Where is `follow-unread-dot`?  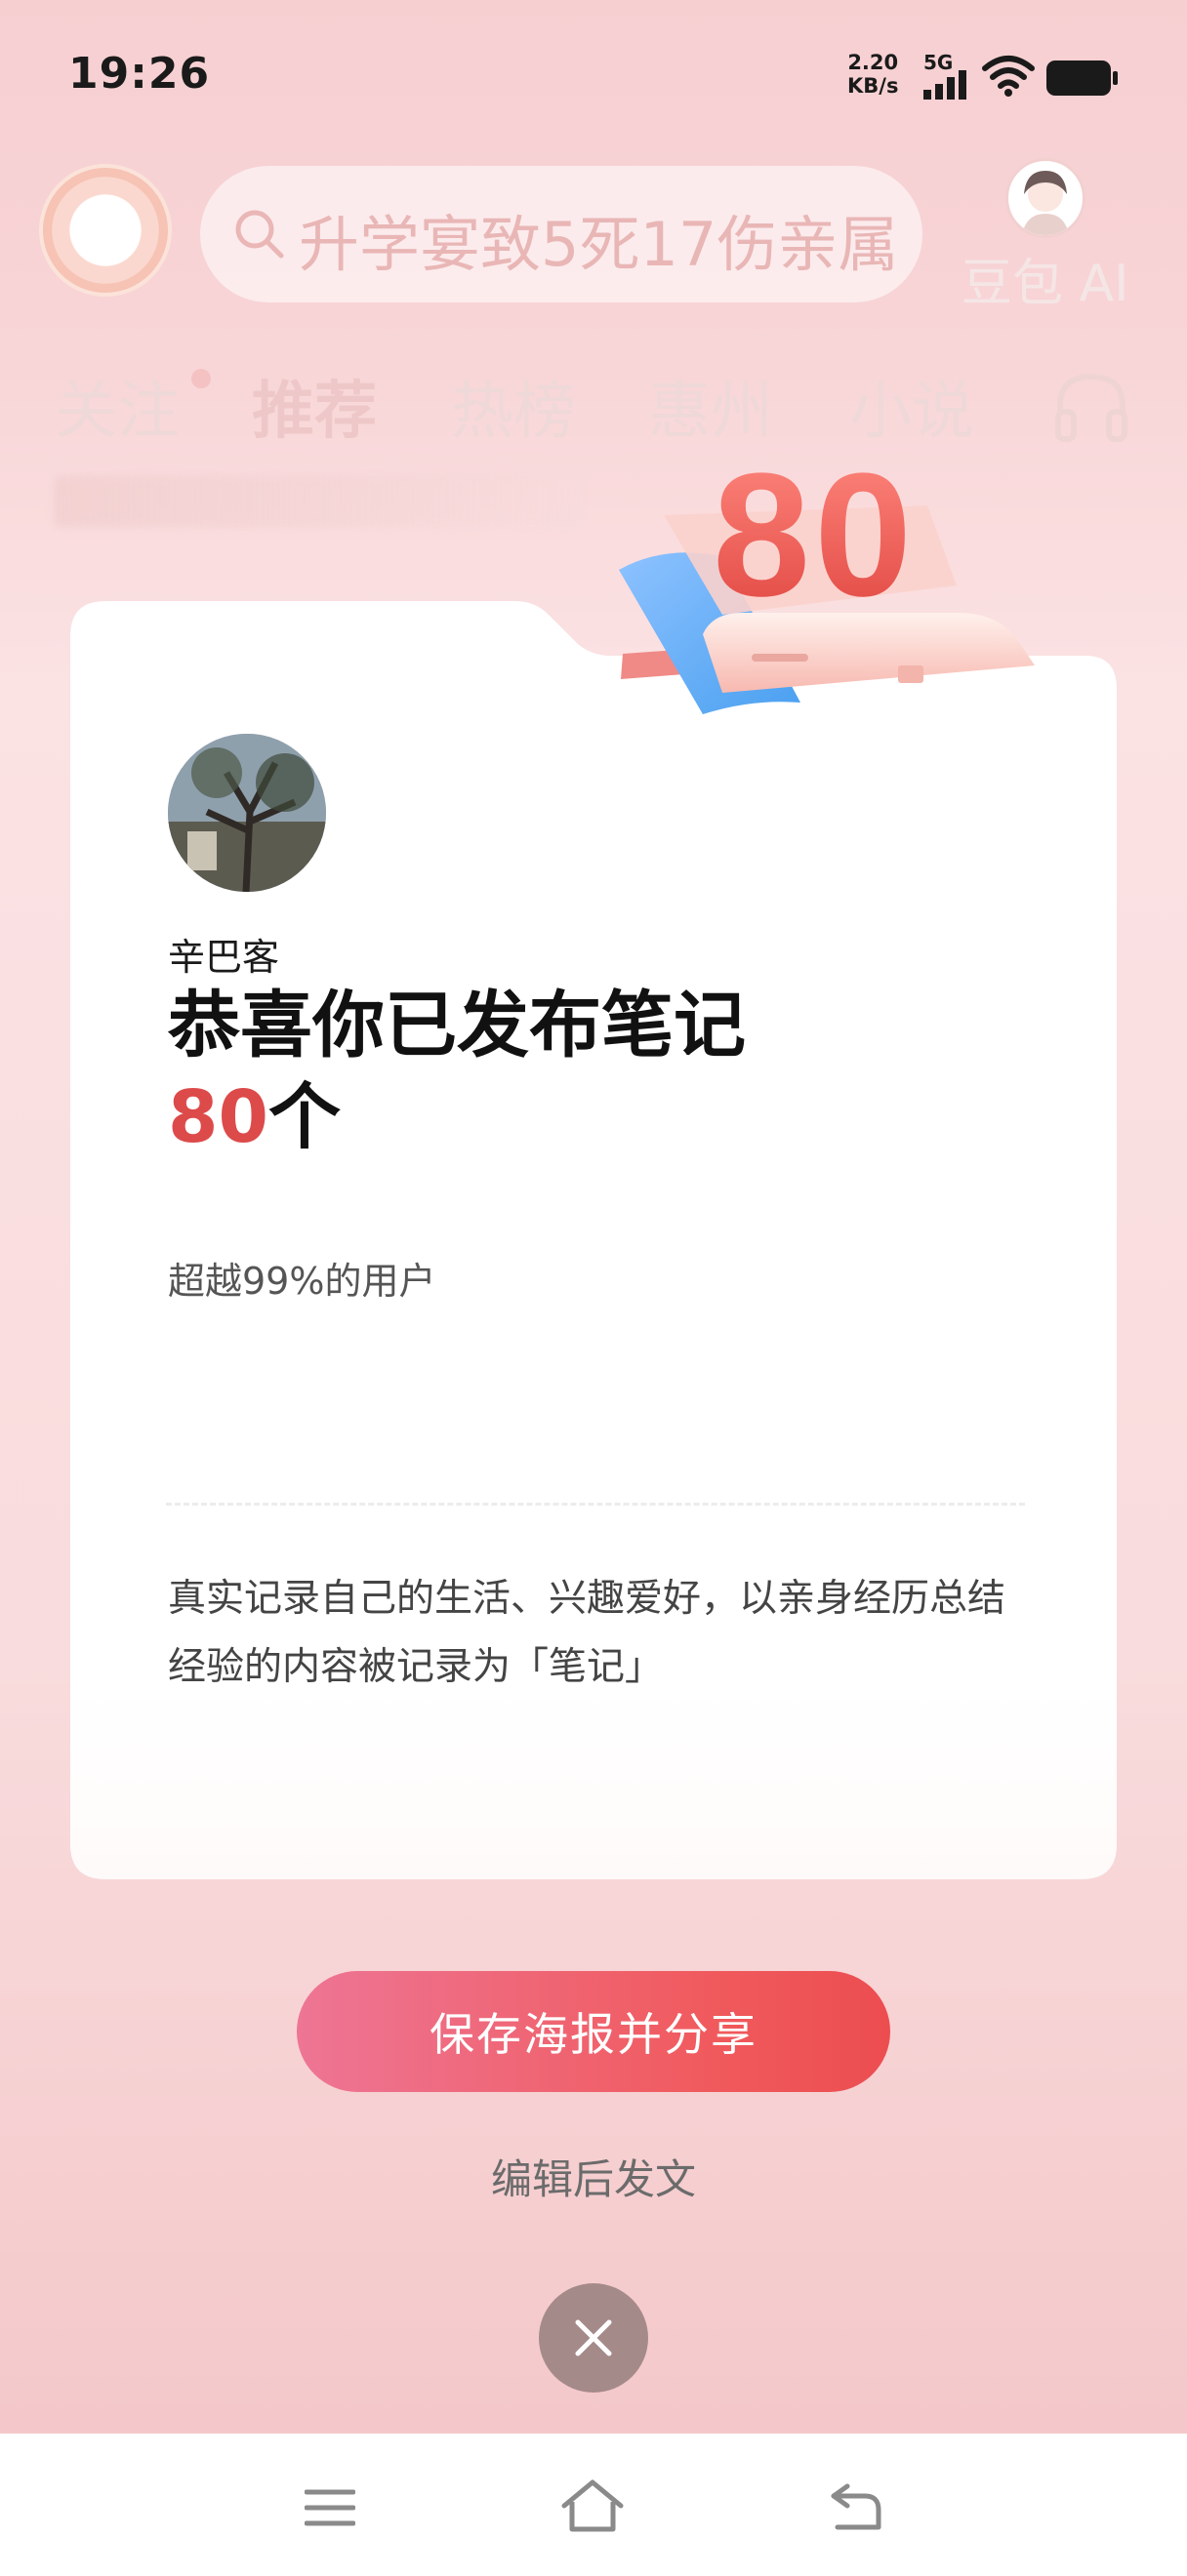
follow-unread-dot is located at coordinates (201, 378).